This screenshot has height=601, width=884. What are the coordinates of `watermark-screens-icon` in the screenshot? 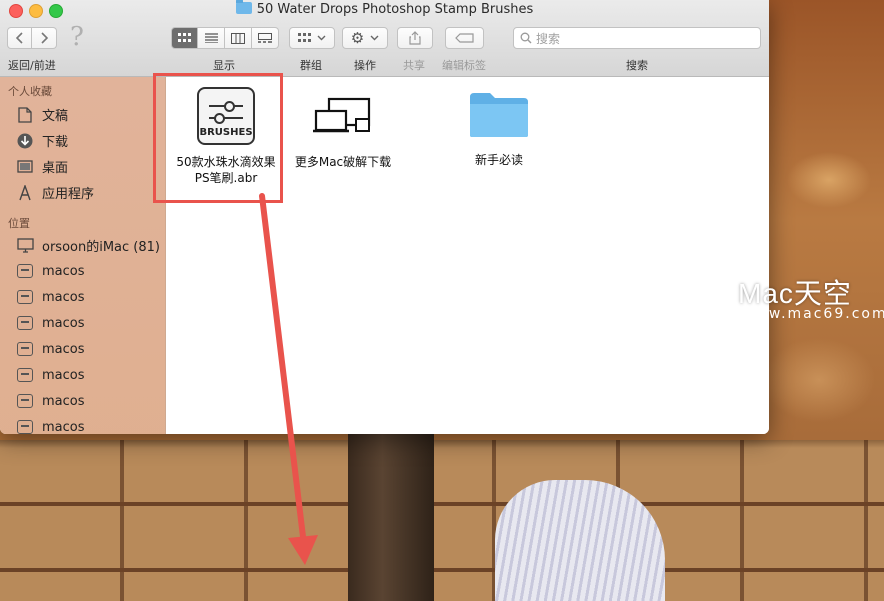 It's located at (699, 294).